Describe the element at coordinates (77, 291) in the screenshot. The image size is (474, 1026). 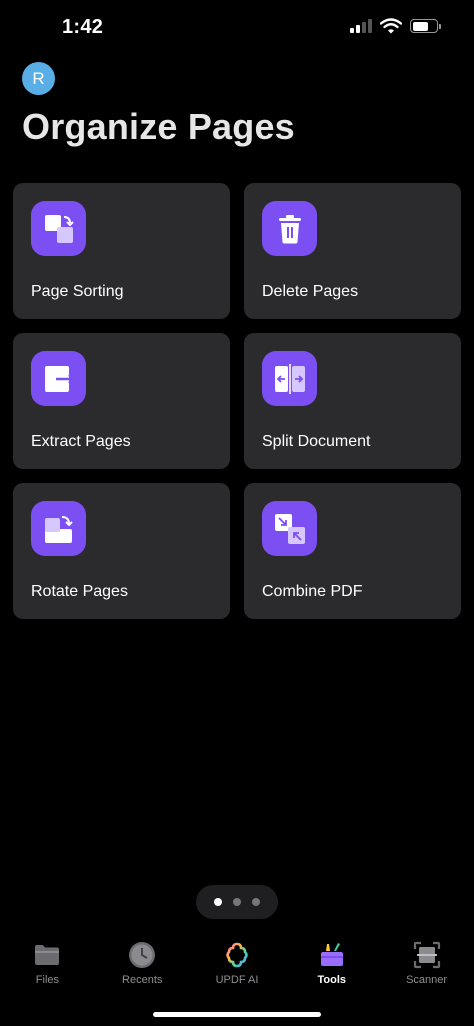
I see `tool-label: Page Sorting` at that location.